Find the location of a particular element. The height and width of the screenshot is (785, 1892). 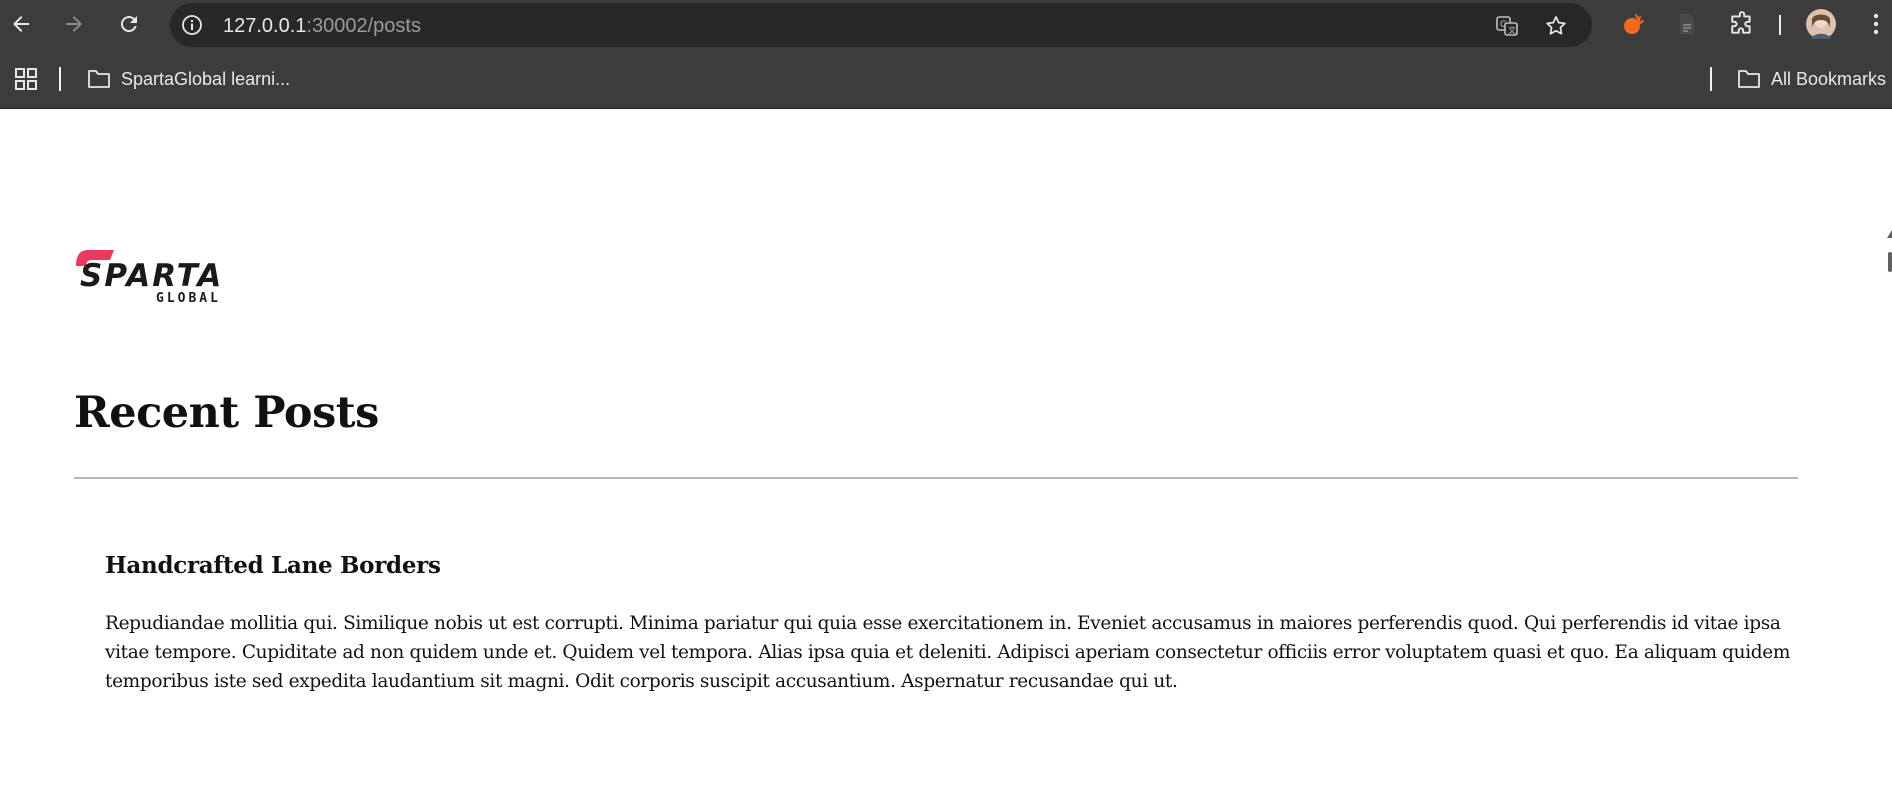

forward-arrow-icon is located at coordinates (74, 24).